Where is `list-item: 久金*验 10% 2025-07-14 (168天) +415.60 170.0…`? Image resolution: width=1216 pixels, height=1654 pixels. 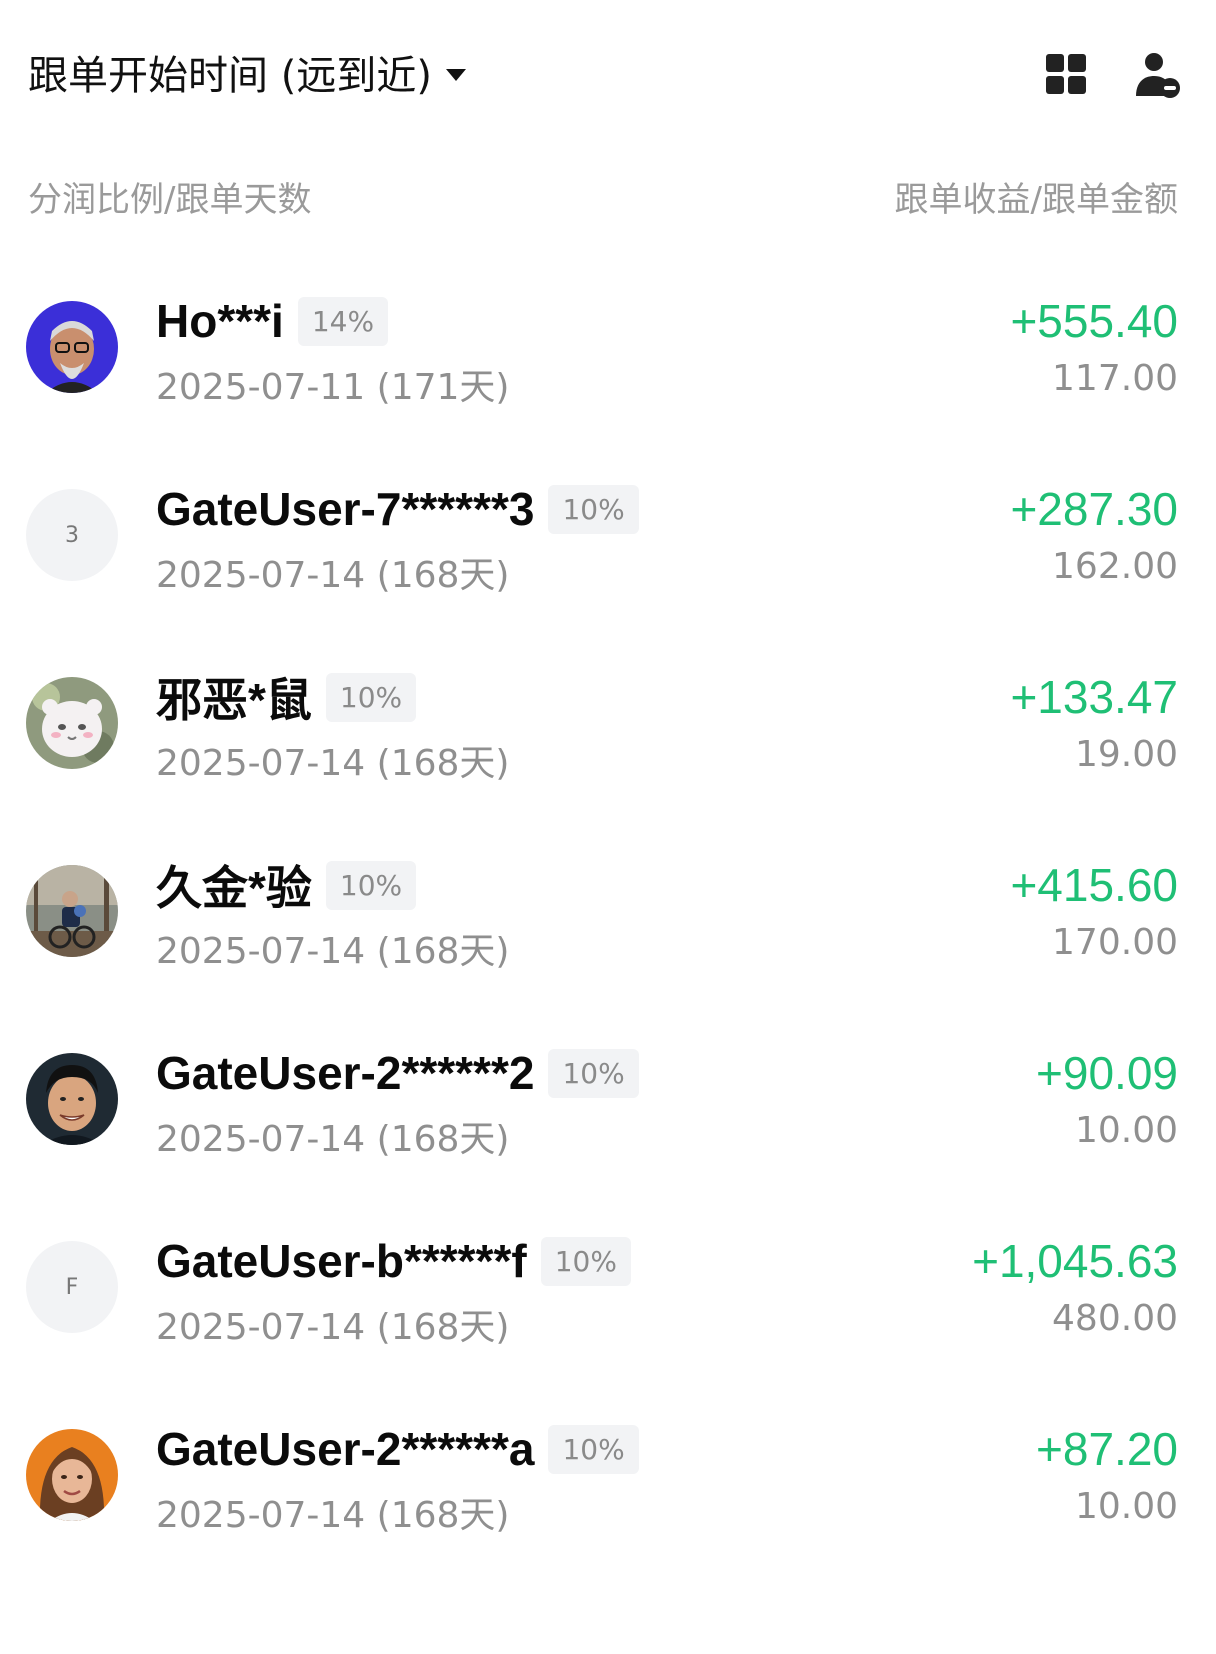 list-item: 久金*验 10% 2025-07-14 (168天) +415.60 170.0… is located at coordinates (608, 912).